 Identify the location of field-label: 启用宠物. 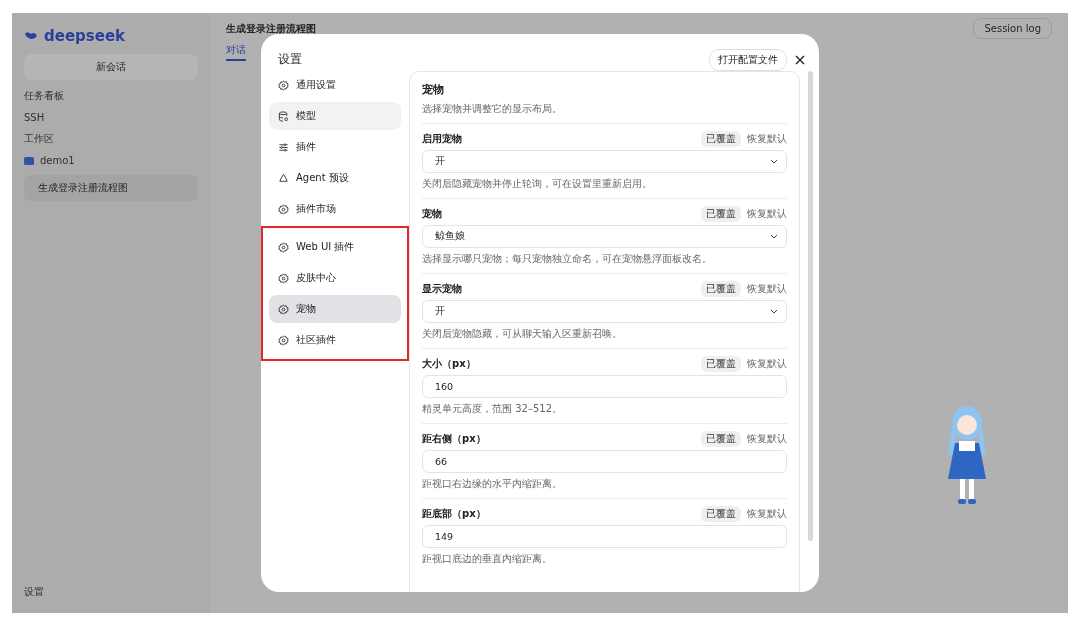
(442, 139).